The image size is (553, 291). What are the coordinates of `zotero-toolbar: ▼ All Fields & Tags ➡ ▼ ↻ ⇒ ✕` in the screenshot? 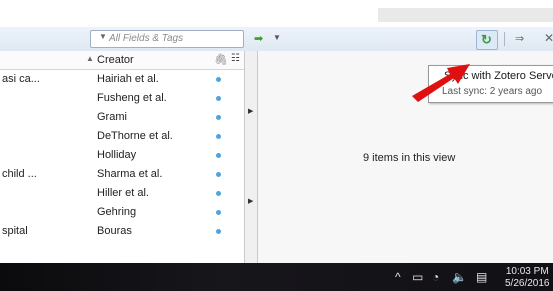 It's located at (276, 39).